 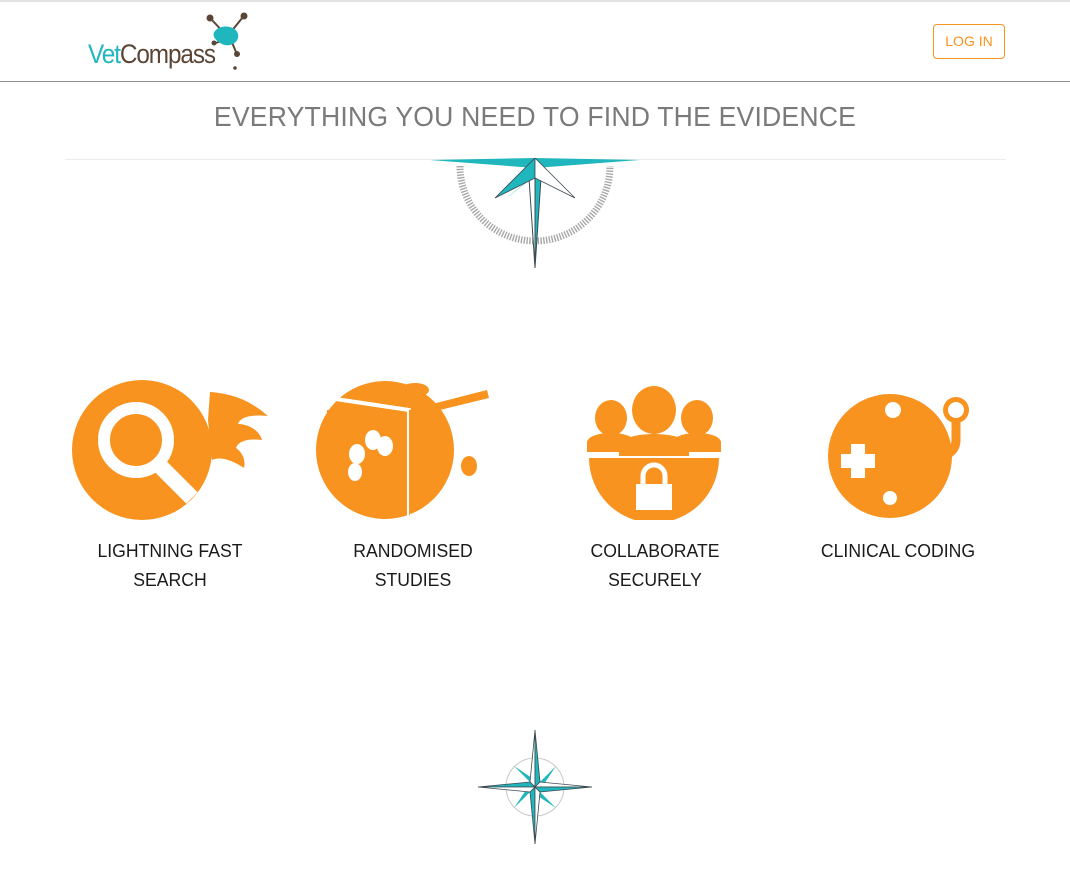 I want to click on feature-clinical-coding: CLINICAL CODING, so click(x=898, y=500).